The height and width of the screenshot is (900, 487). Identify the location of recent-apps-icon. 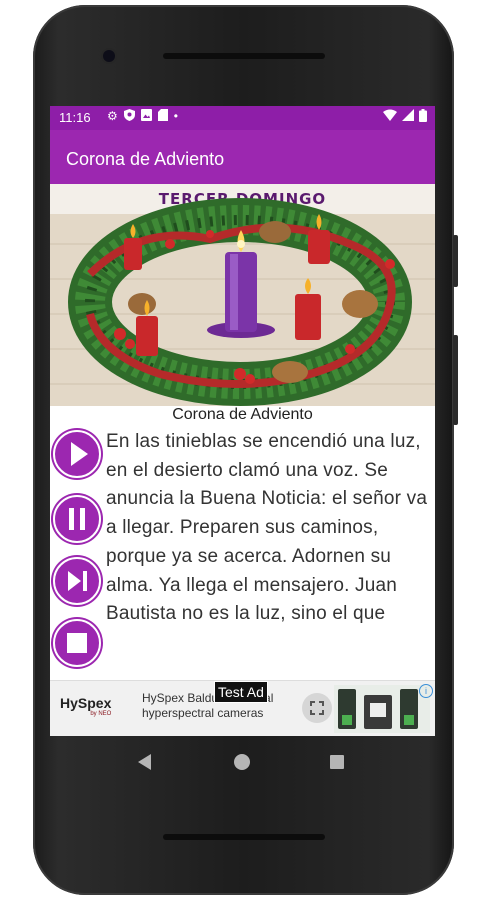
(337, 762).